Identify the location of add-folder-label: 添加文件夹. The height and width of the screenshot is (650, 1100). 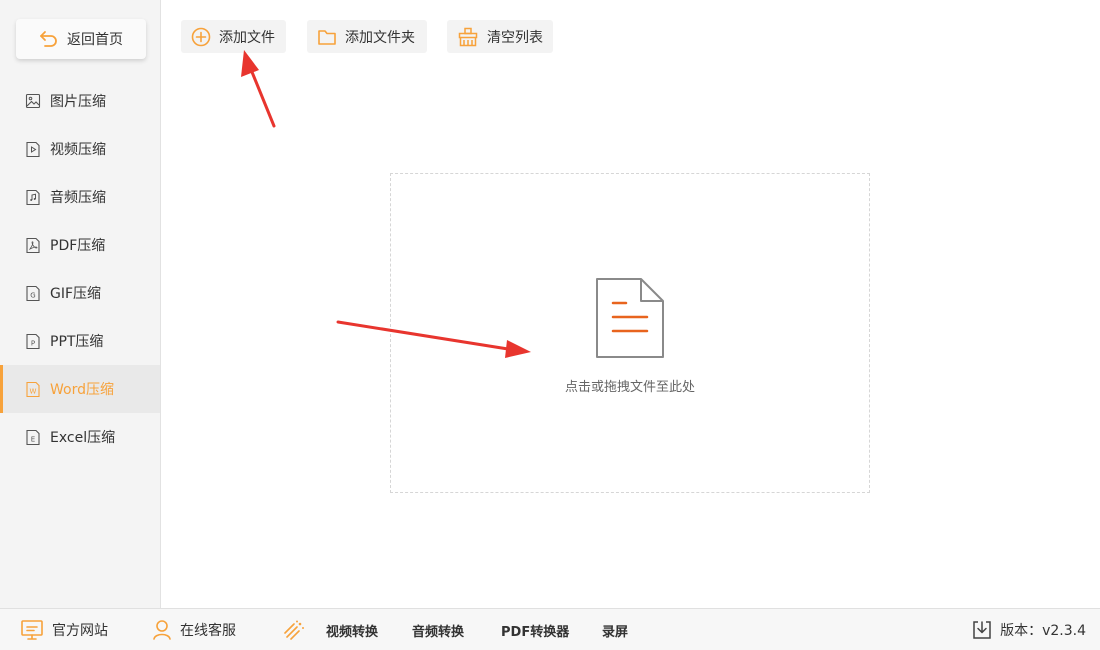
(380, 37).